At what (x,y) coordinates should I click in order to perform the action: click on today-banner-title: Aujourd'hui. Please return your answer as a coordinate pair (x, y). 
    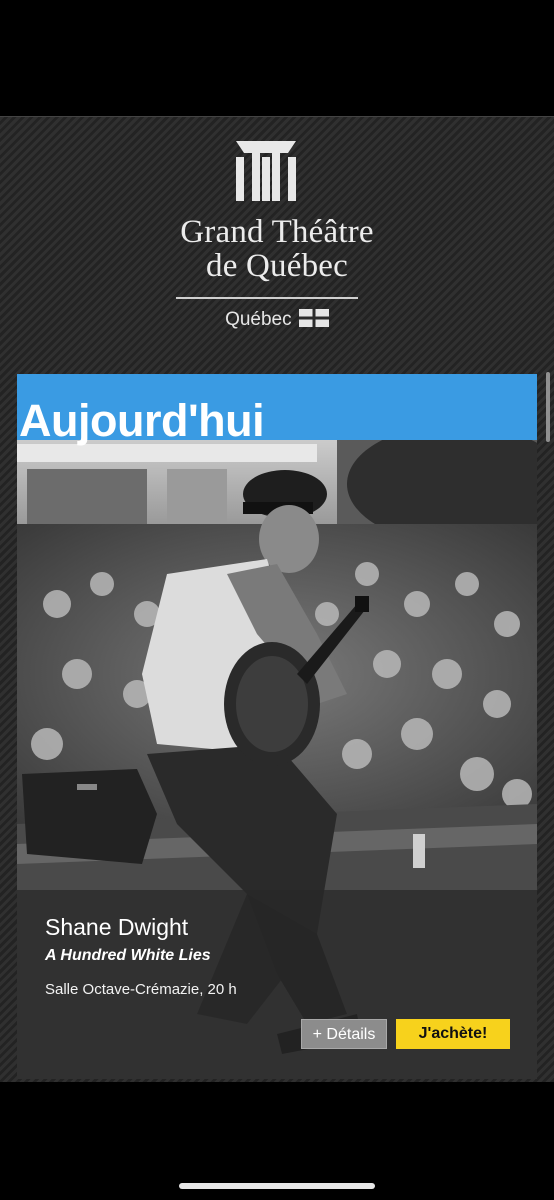
    Looking at the image, I should click on (142, 420).